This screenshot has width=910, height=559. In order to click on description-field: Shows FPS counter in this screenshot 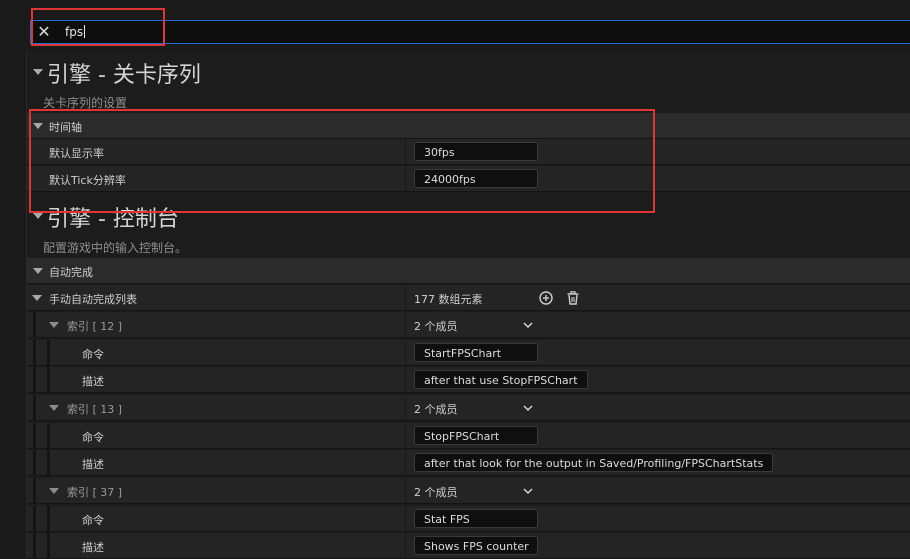, I will do `click(476, 545)`.